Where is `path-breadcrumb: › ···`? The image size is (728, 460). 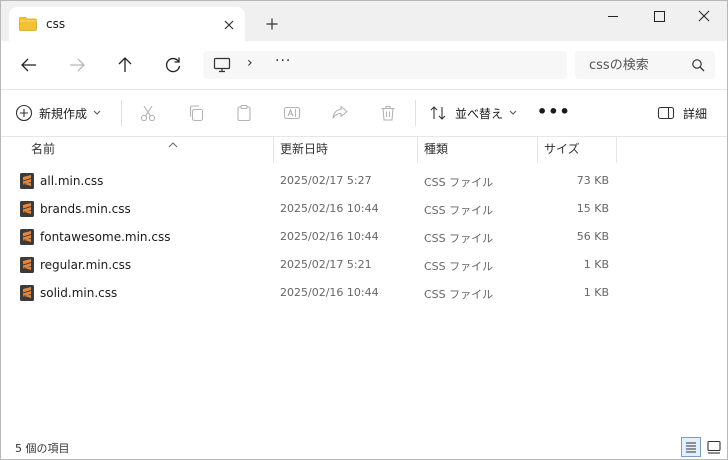
path-breadcrumb: › ··· is located at coordinates (385, 65).